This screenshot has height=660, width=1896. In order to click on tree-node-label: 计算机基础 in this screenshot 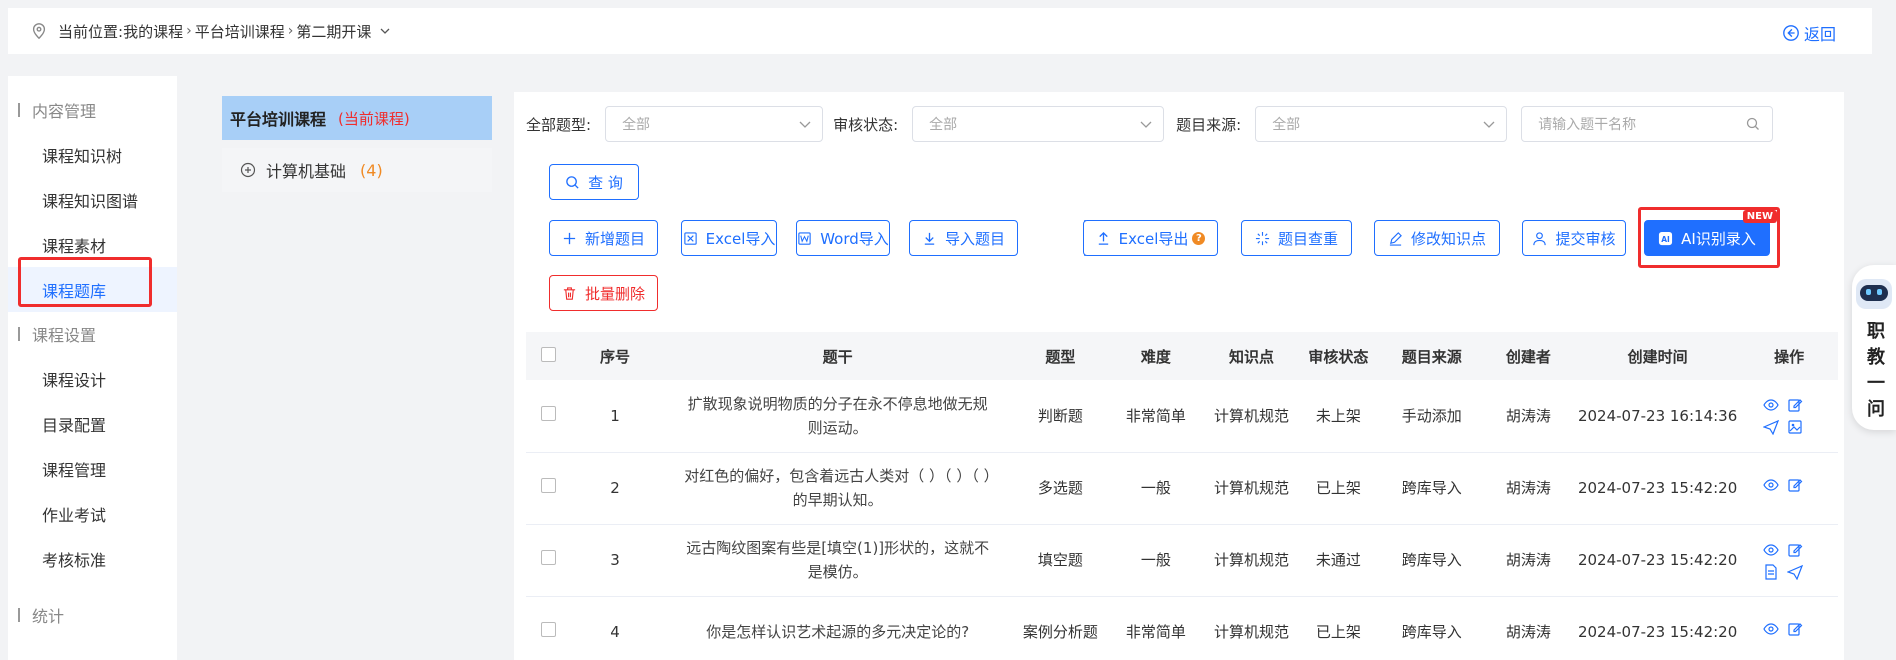, I will do `click(306, 171)`.